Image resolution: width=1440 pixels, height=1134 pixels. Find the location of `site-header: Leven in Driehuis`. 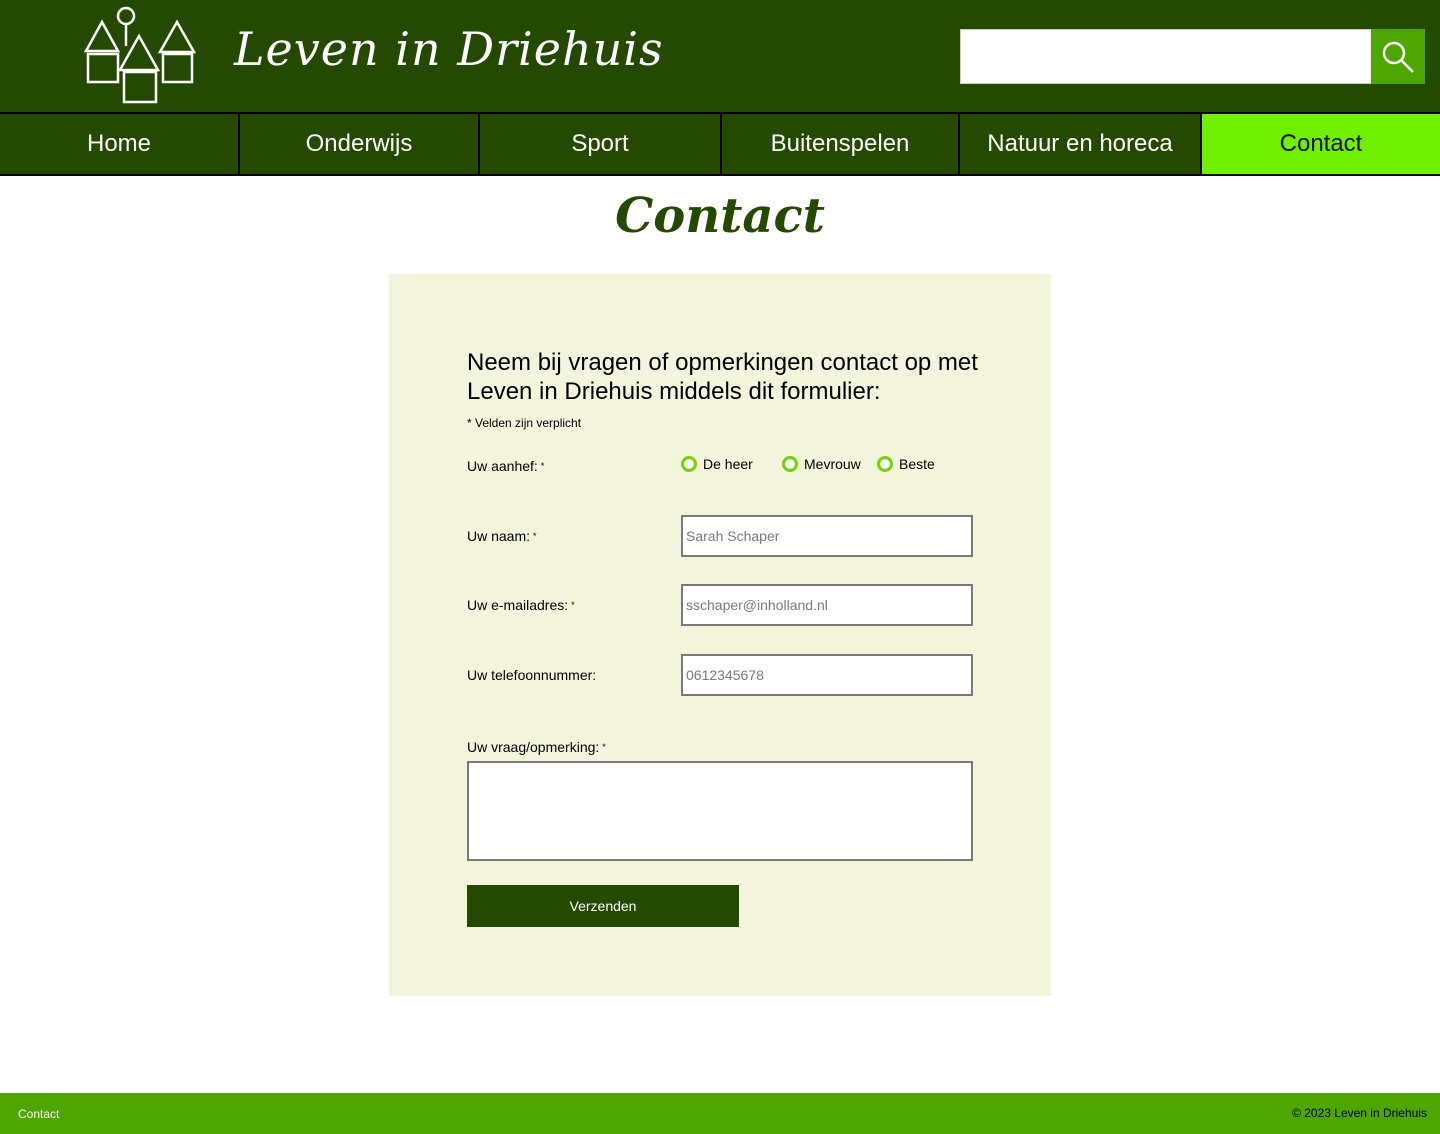

site-header: Leven in Driehuis is located at coordinates (720, 56).